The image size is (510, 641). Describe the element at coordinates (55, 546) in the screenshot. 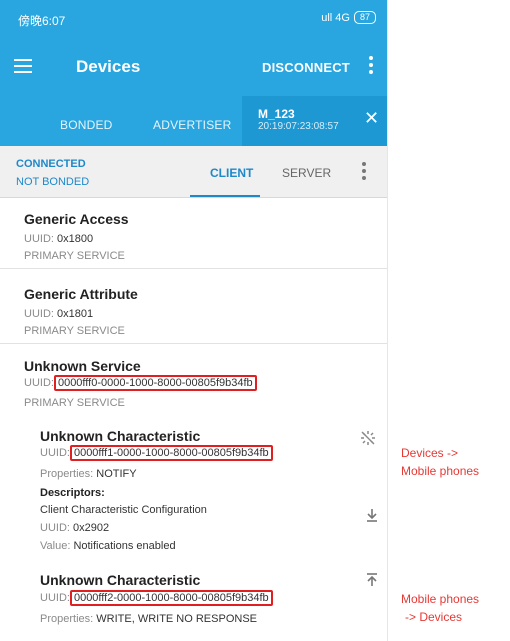

I see `value-label: Value:` at that location.